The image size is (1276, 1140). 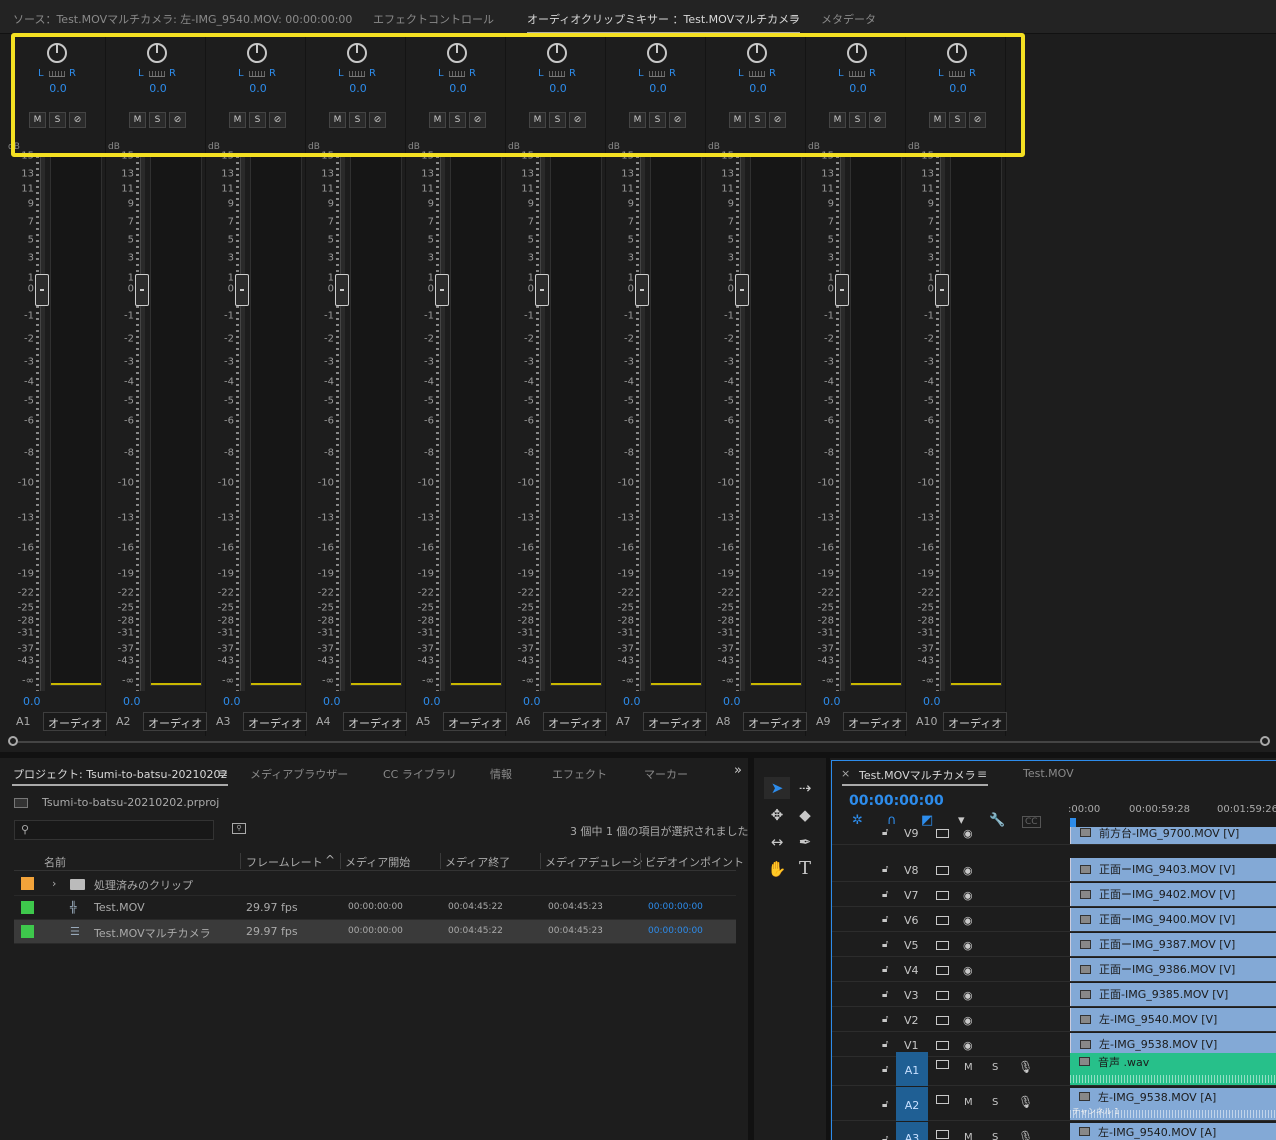 What do you see at coordinates (805, 788) in the screenshot?
I see `track-select-tool-icon: ⇢` at bounding box center [805, 788].